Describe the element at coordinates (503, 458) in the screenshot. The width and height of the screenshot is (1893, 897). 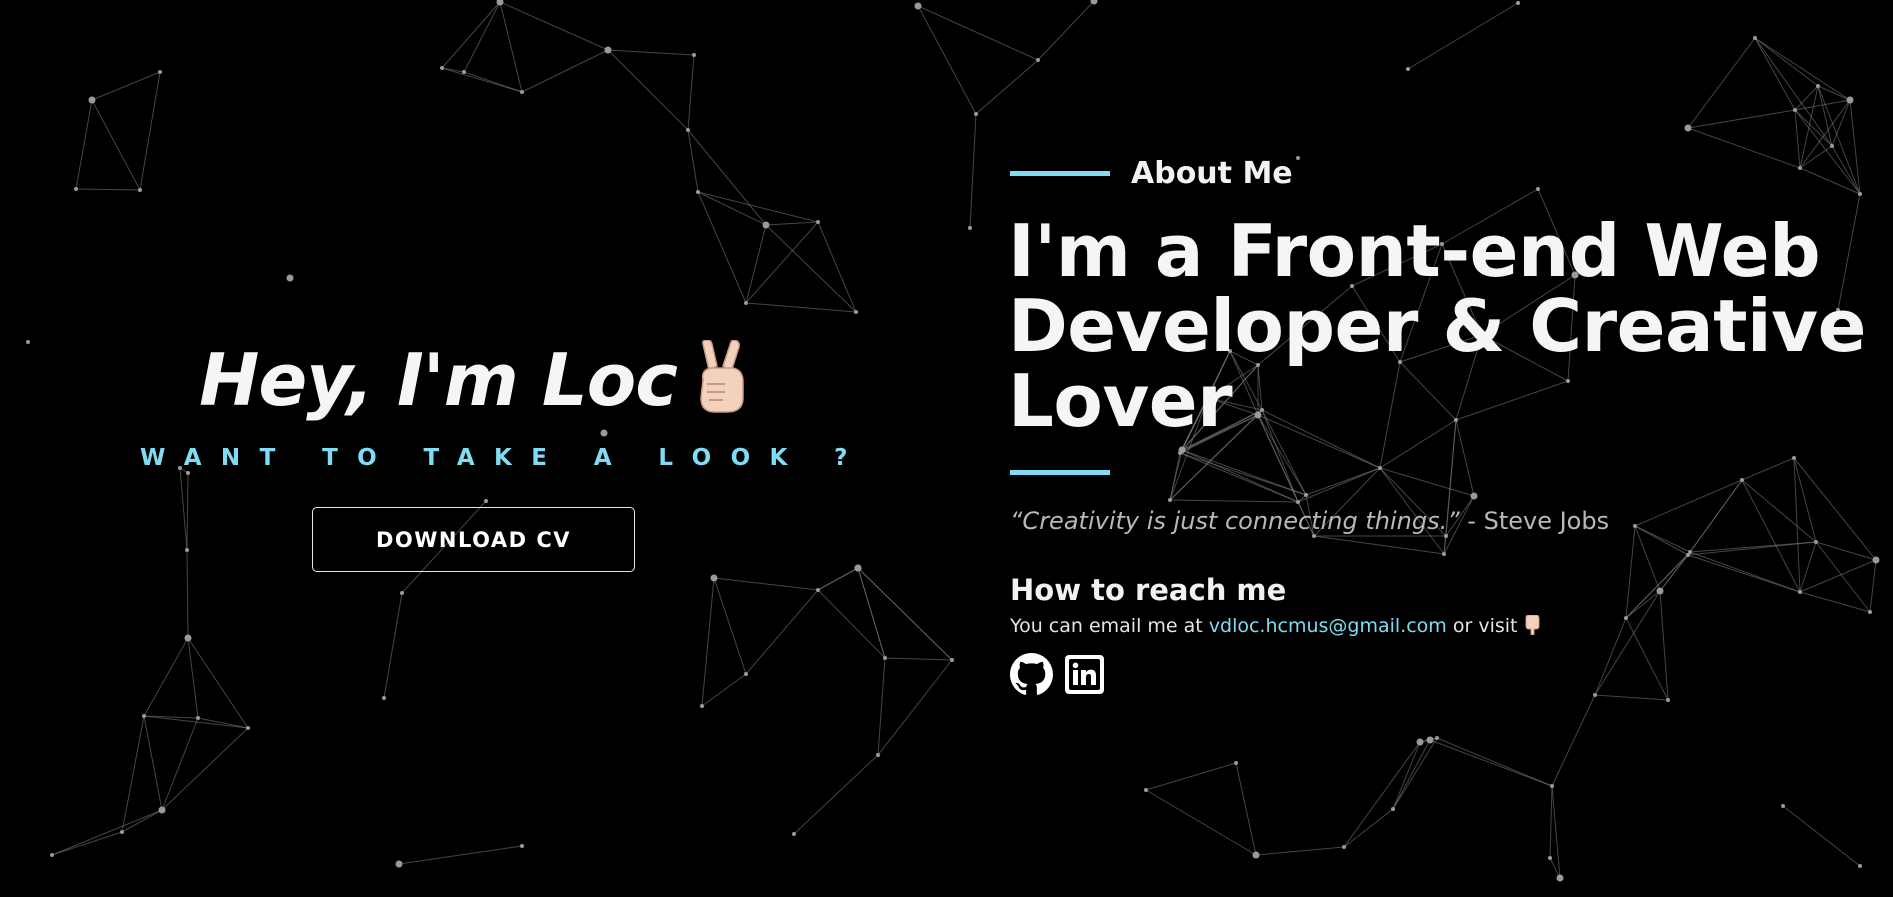
I see `hero-tagline: WANT TO TAKE A LOOK ?` at that location.